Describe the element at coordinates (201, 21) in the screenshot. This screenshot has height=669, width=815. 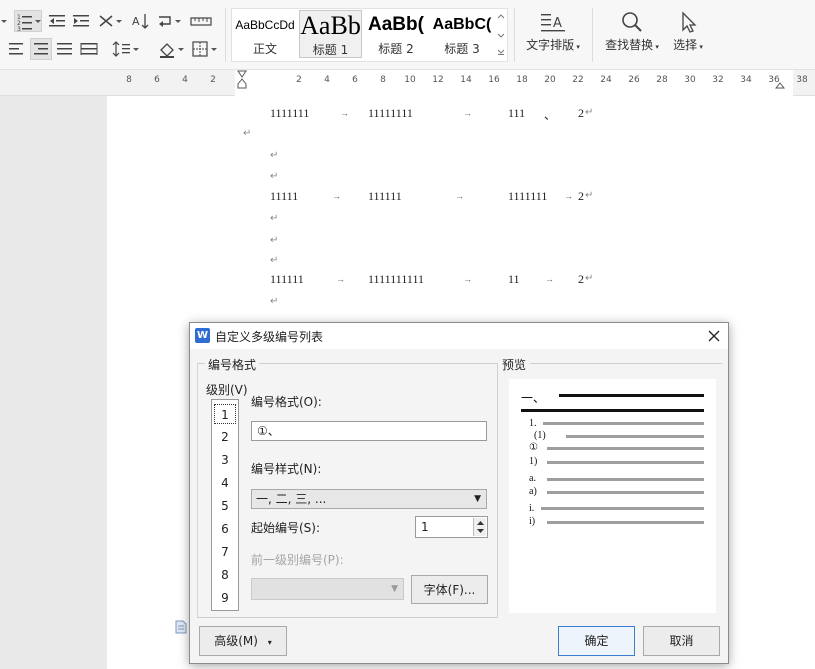
I see `tab-ruler-icon` at that location.